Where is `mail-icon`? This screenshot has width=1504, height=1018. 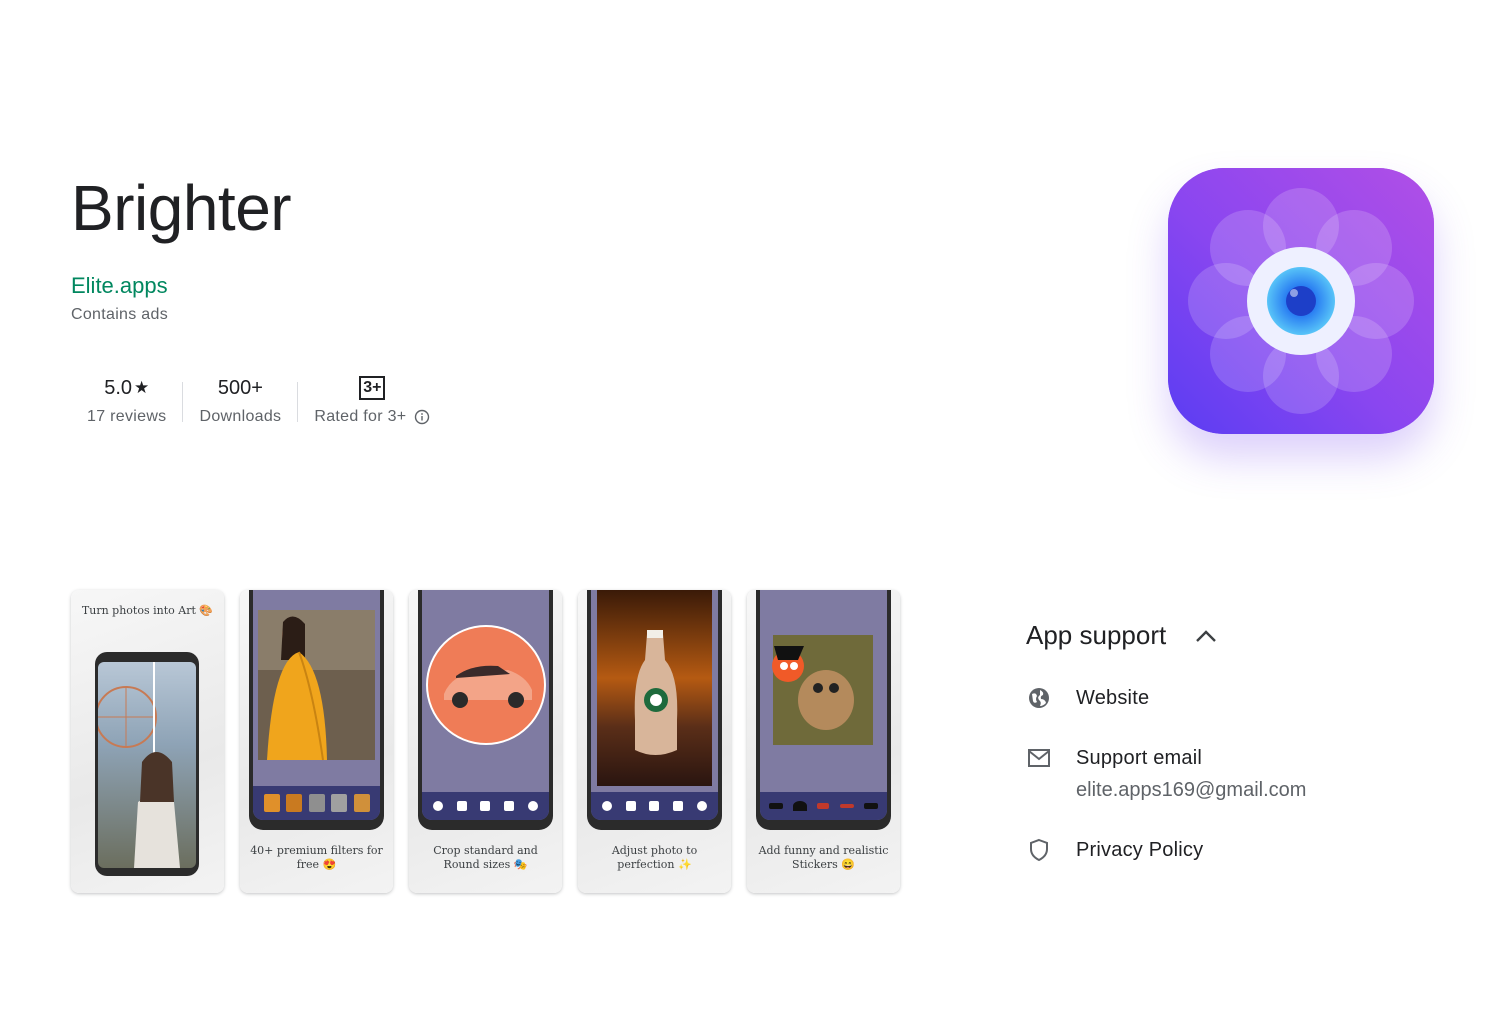 mail-icon is located at coordinates (1039, 758).